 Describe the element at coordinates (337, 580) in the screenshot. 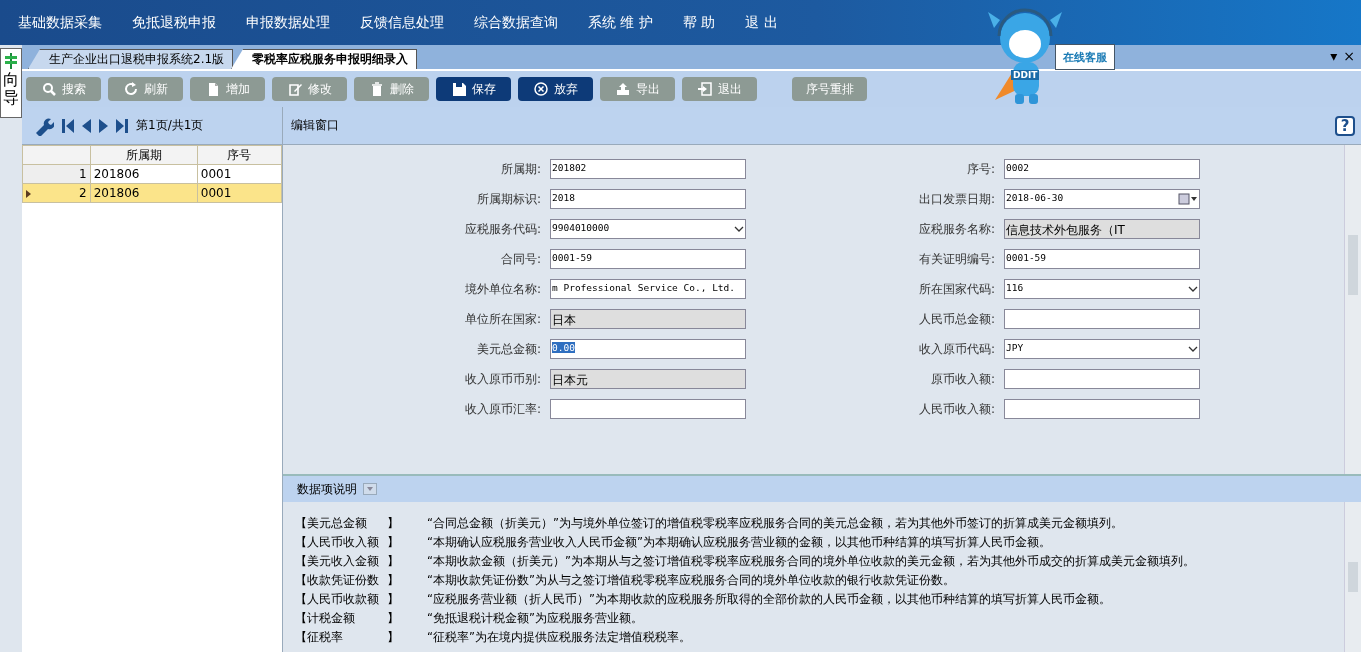

I see `term-label: 【收款凭证份数` at that location.